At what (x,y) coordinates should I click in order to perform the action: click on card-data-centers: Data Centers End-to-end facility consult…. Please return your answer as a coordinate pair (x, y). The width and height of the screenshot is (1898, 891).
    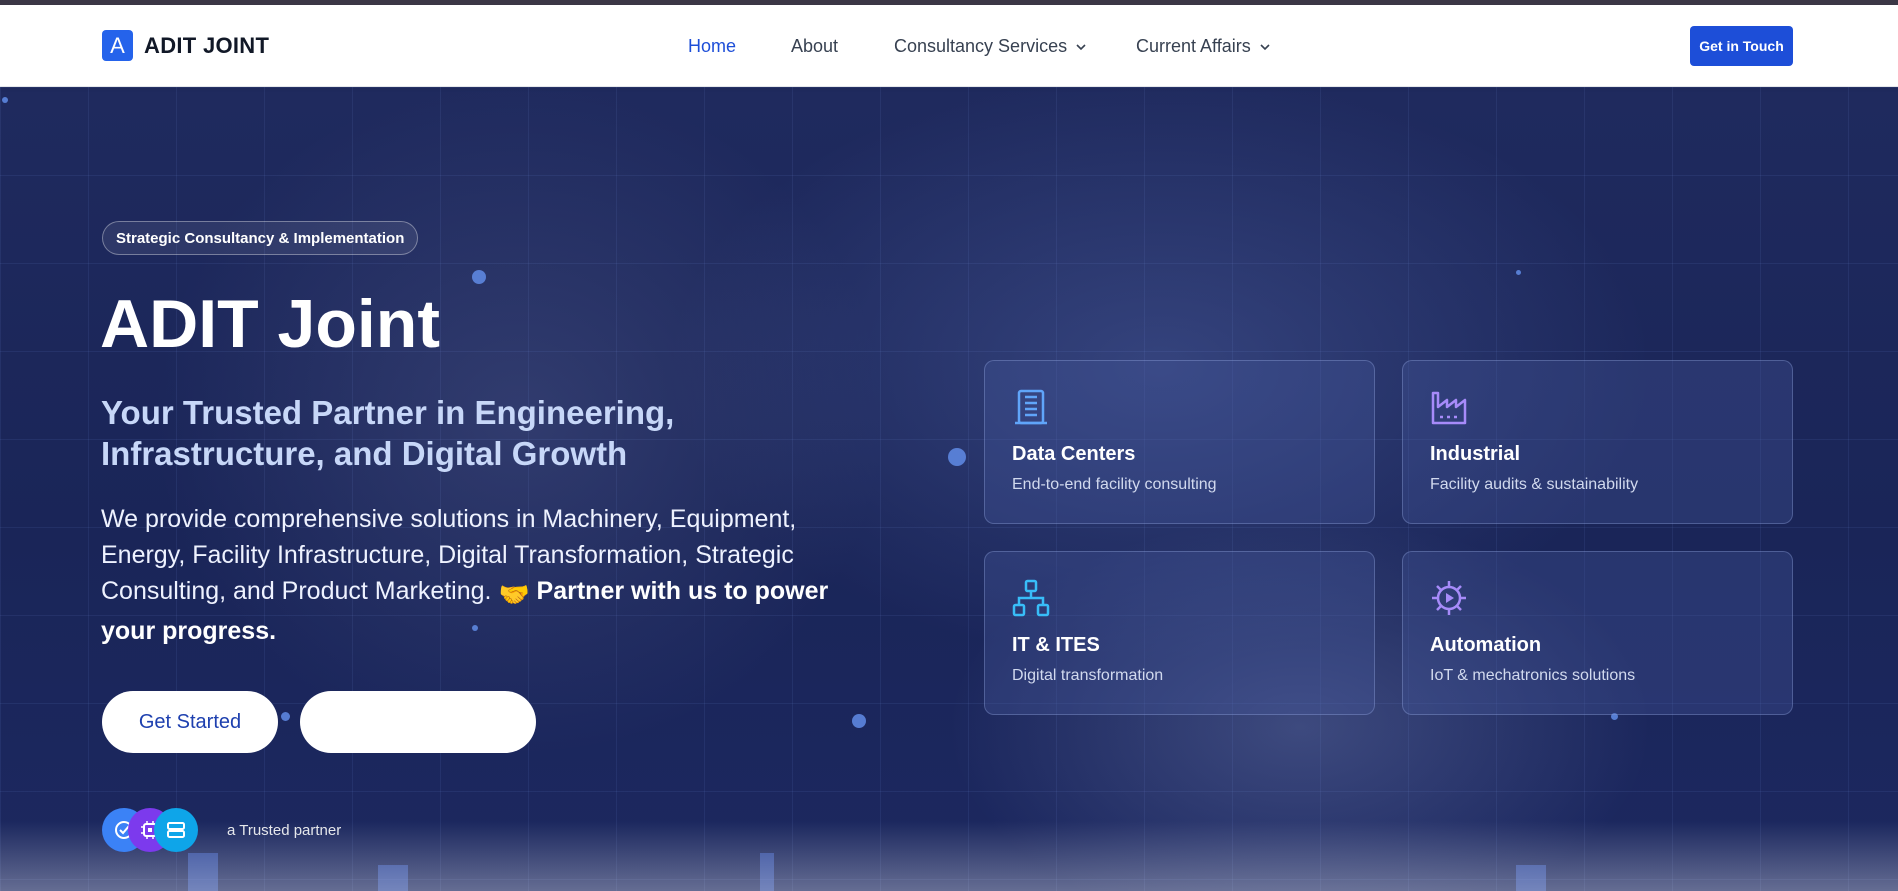
    Looking at the image, I should click on (1179, 442).